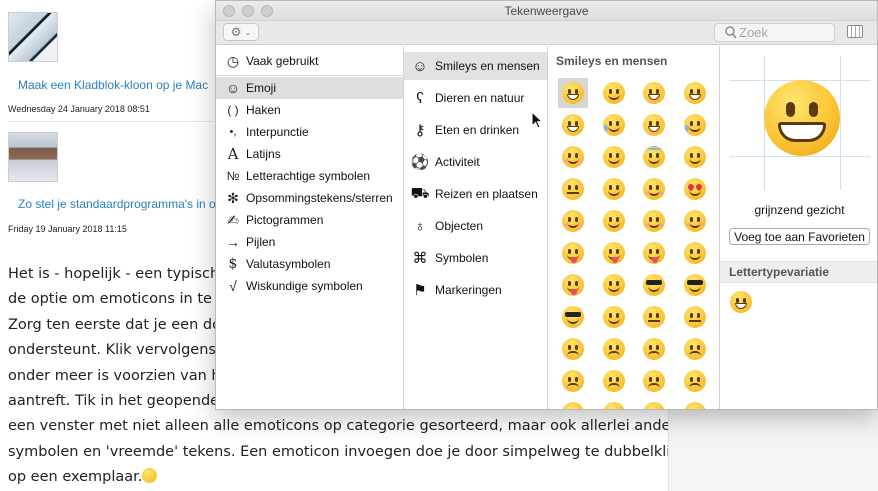 The height and width of the screenshot is (491, 878). Describe the element at coordinates (774, 32) in the screenshot. I see `search-field: Zoek` at that location.